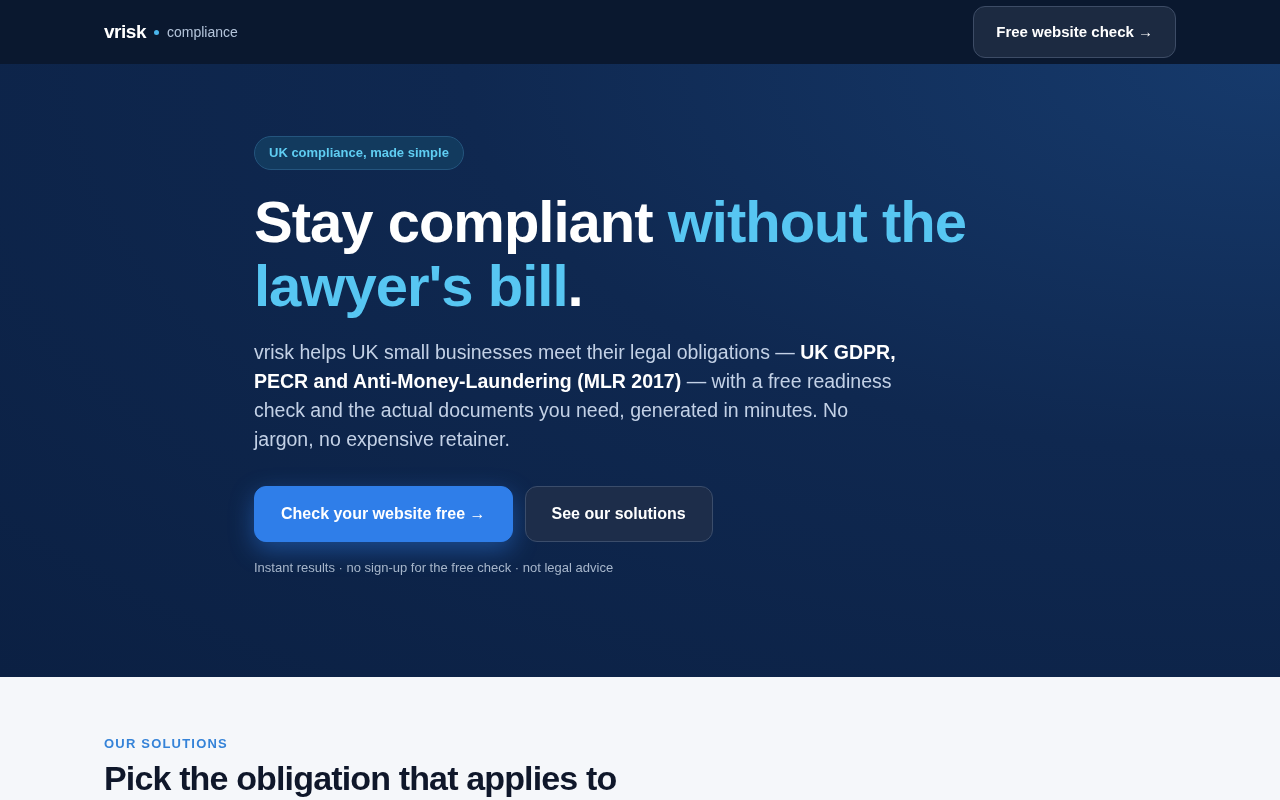 Image resolution: width=1280 pixels, height=800 pixels. What do you see at coordinates (202, 32) in the screenshot?
I see `logo-subtitle: compliance` at bounding box center [202, 32].